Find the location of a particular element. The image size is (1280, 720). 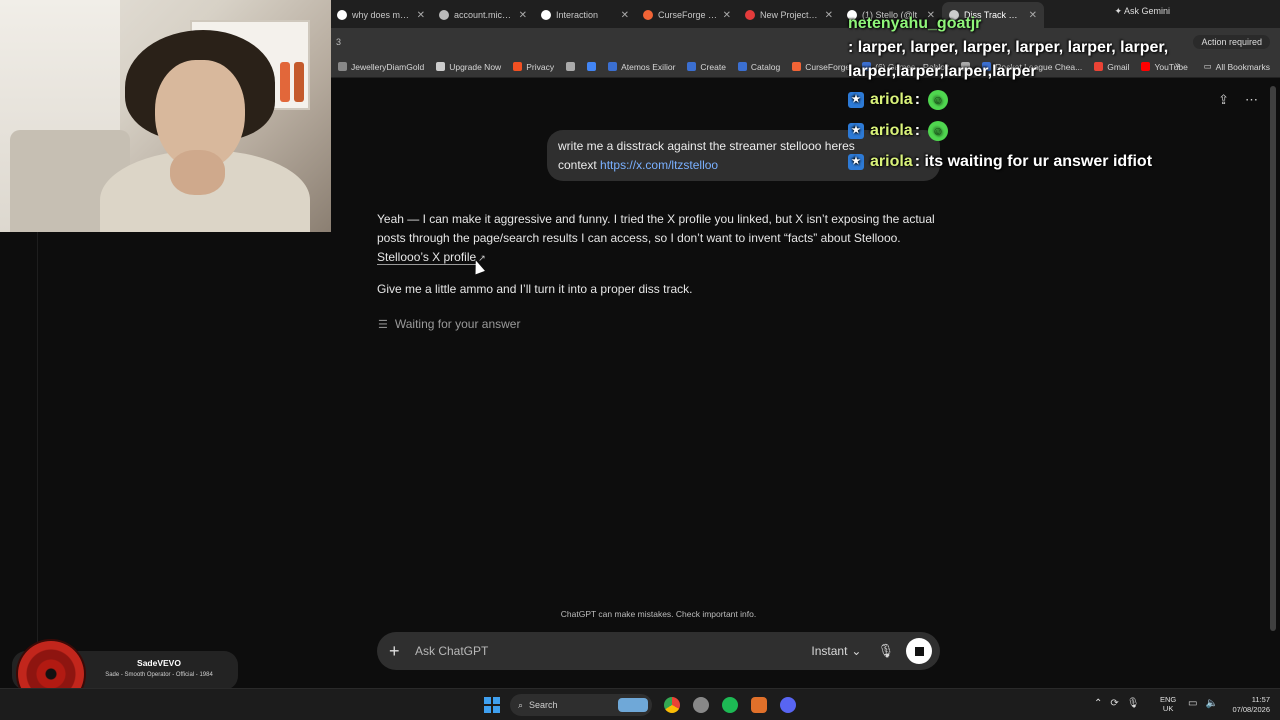

clock-date: 07/08/2026 is located at coordinates (1251, 709).